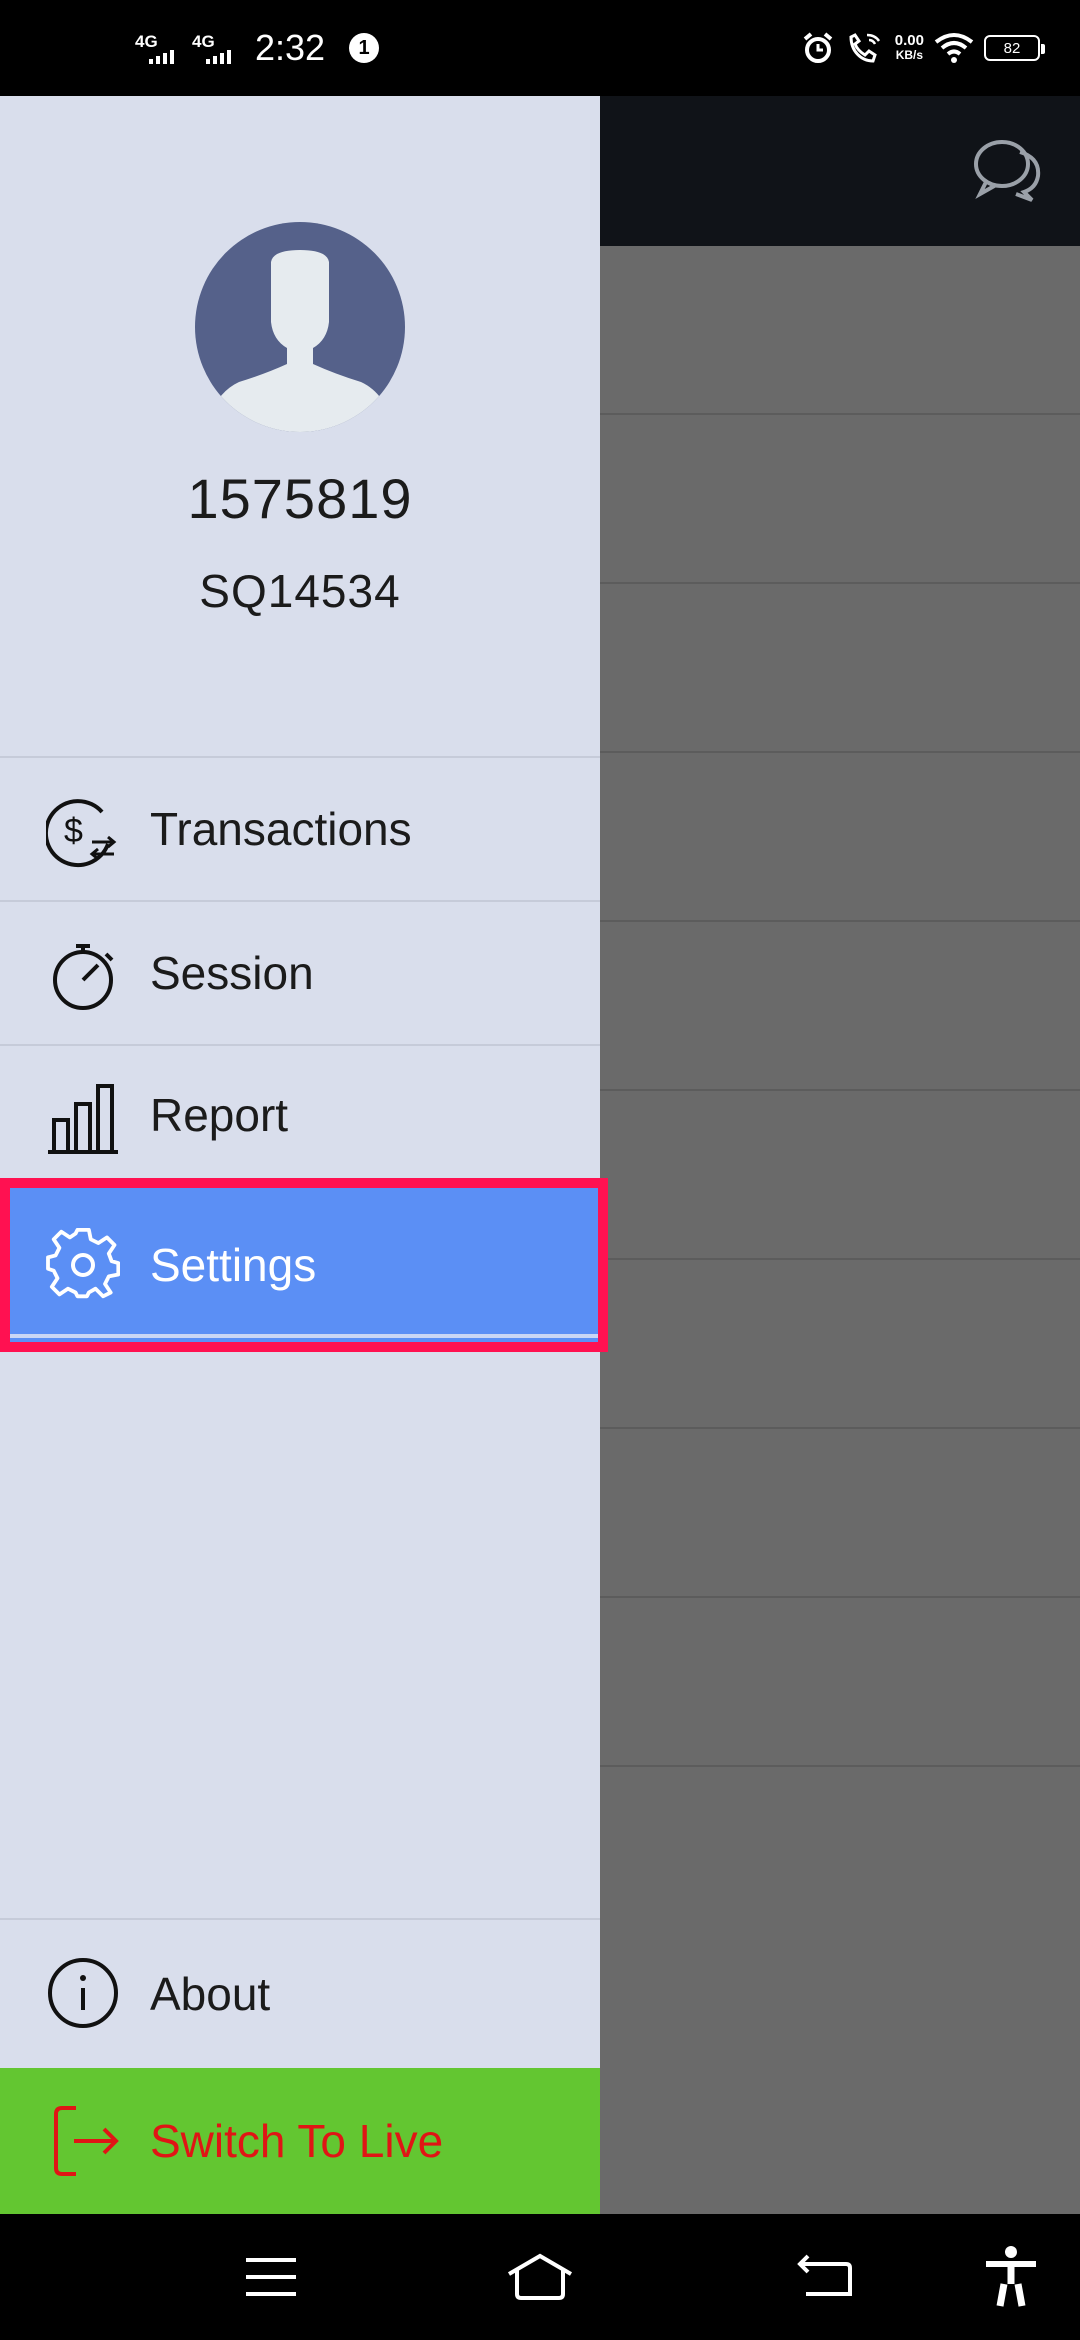  What do you see at coordinates (909, 40) in the screenshot?
I see `speed-value: 0.00` at bounding box center [909, 40].